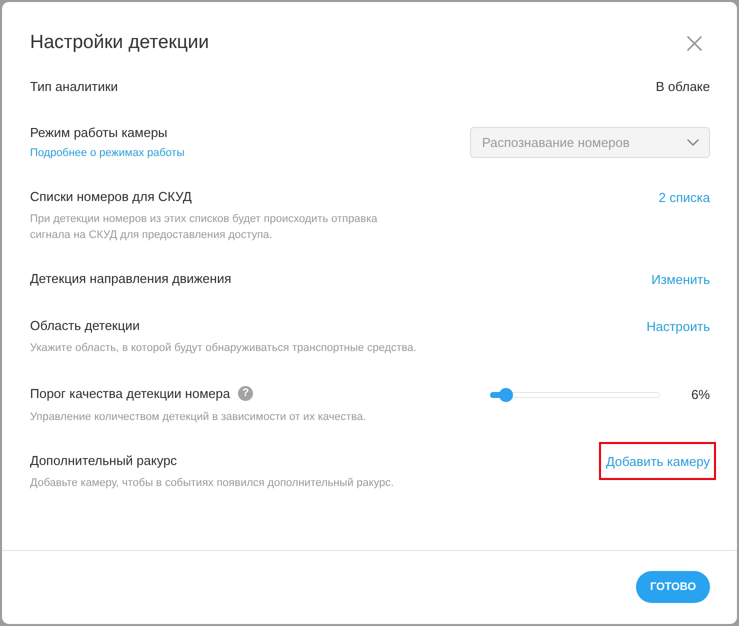 This screenshot has width=739, height=626. What do you see at coordinates (678, 327) in the screenshot?
I see `action-link: Настроить` at bounding box center [678, 327].